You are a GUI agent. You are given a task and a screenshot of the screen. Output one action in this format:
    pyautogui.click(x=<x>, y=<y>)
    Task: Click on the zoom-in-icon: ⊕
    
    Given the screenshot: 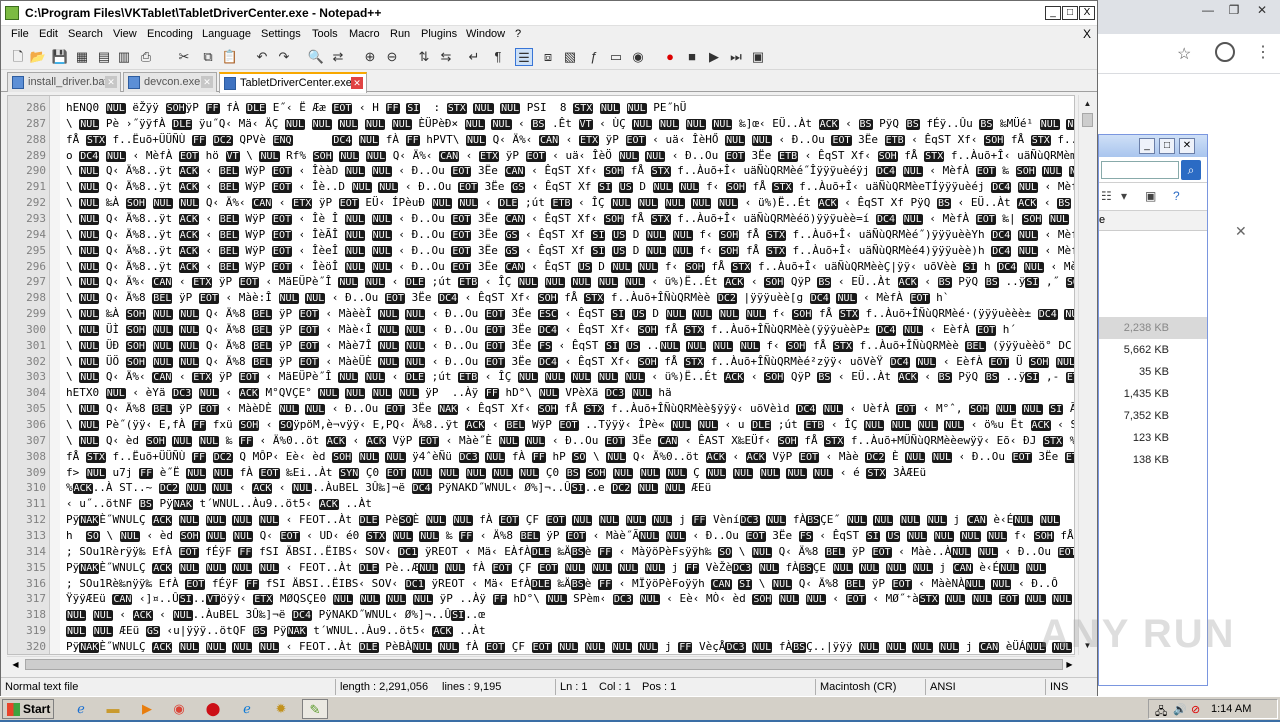 What is the action you would take?
    pyautogui.click(x=370, y=57)
    